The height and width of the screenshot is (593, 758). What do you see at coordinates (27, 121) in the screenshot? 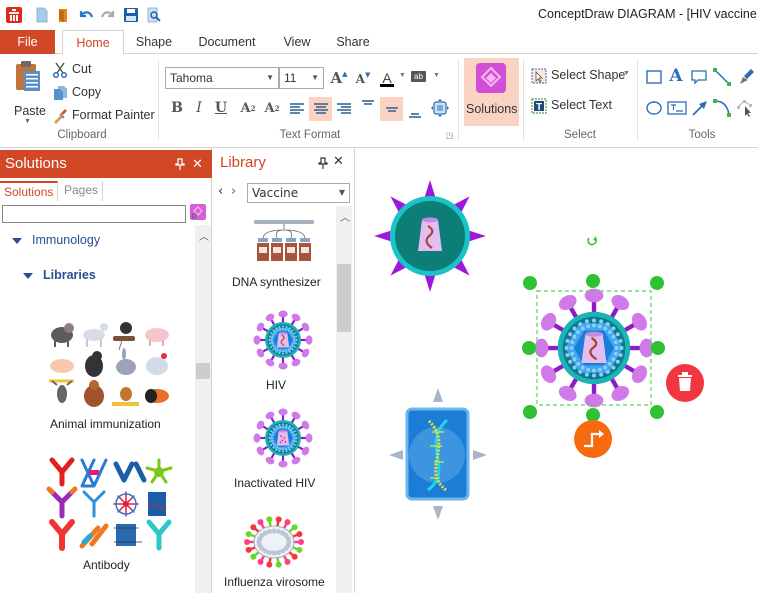
I see `paste-dropdown-icon: ▼` at bounding box center [27, 121].